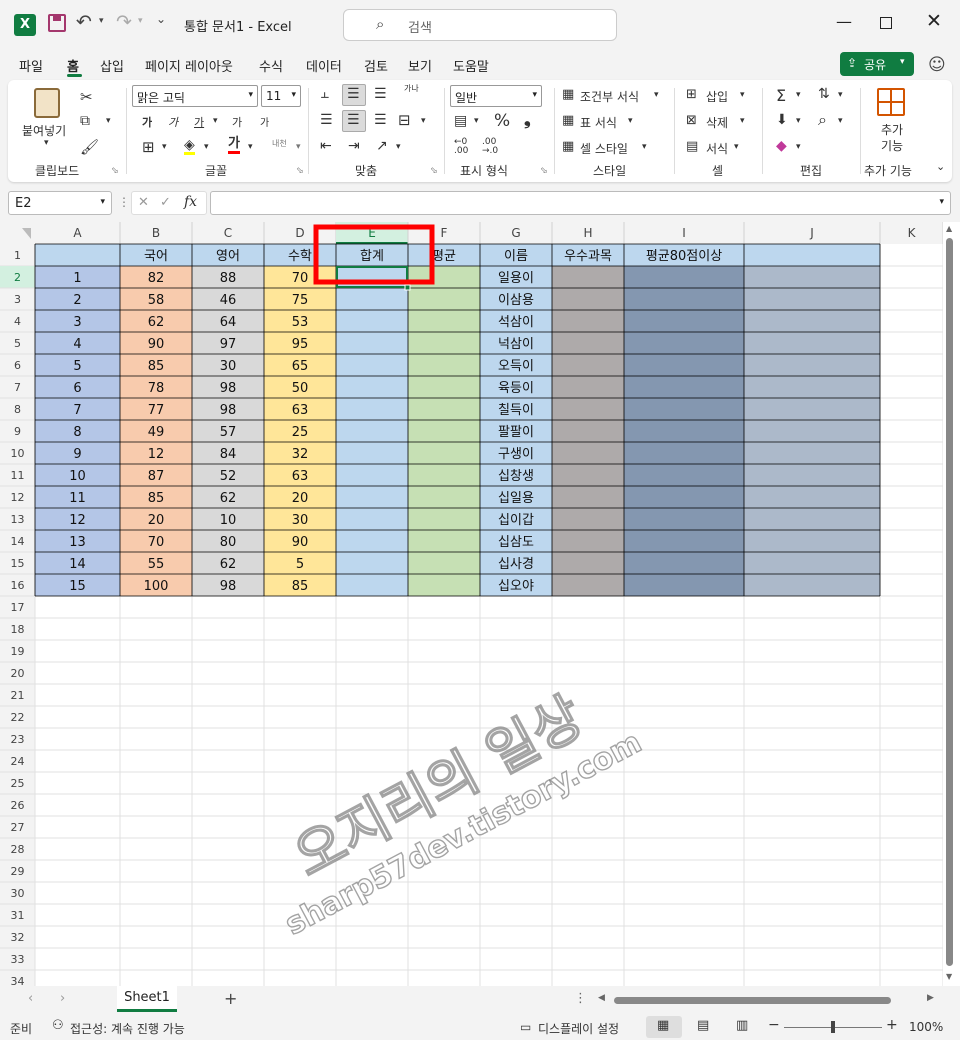  What do you see at coordinates (930, 998) in the screenshot?
I see `scroll-right-icon: ▶` at bounding box center [930, 998].